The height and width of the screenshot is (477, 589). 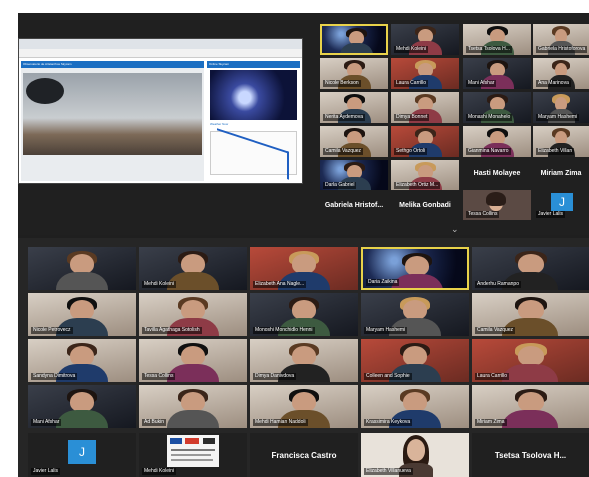 What do you see at coordinates (354, 39) in the screenshot?
I see `top-video-tile` at bounding box center [354, 39].